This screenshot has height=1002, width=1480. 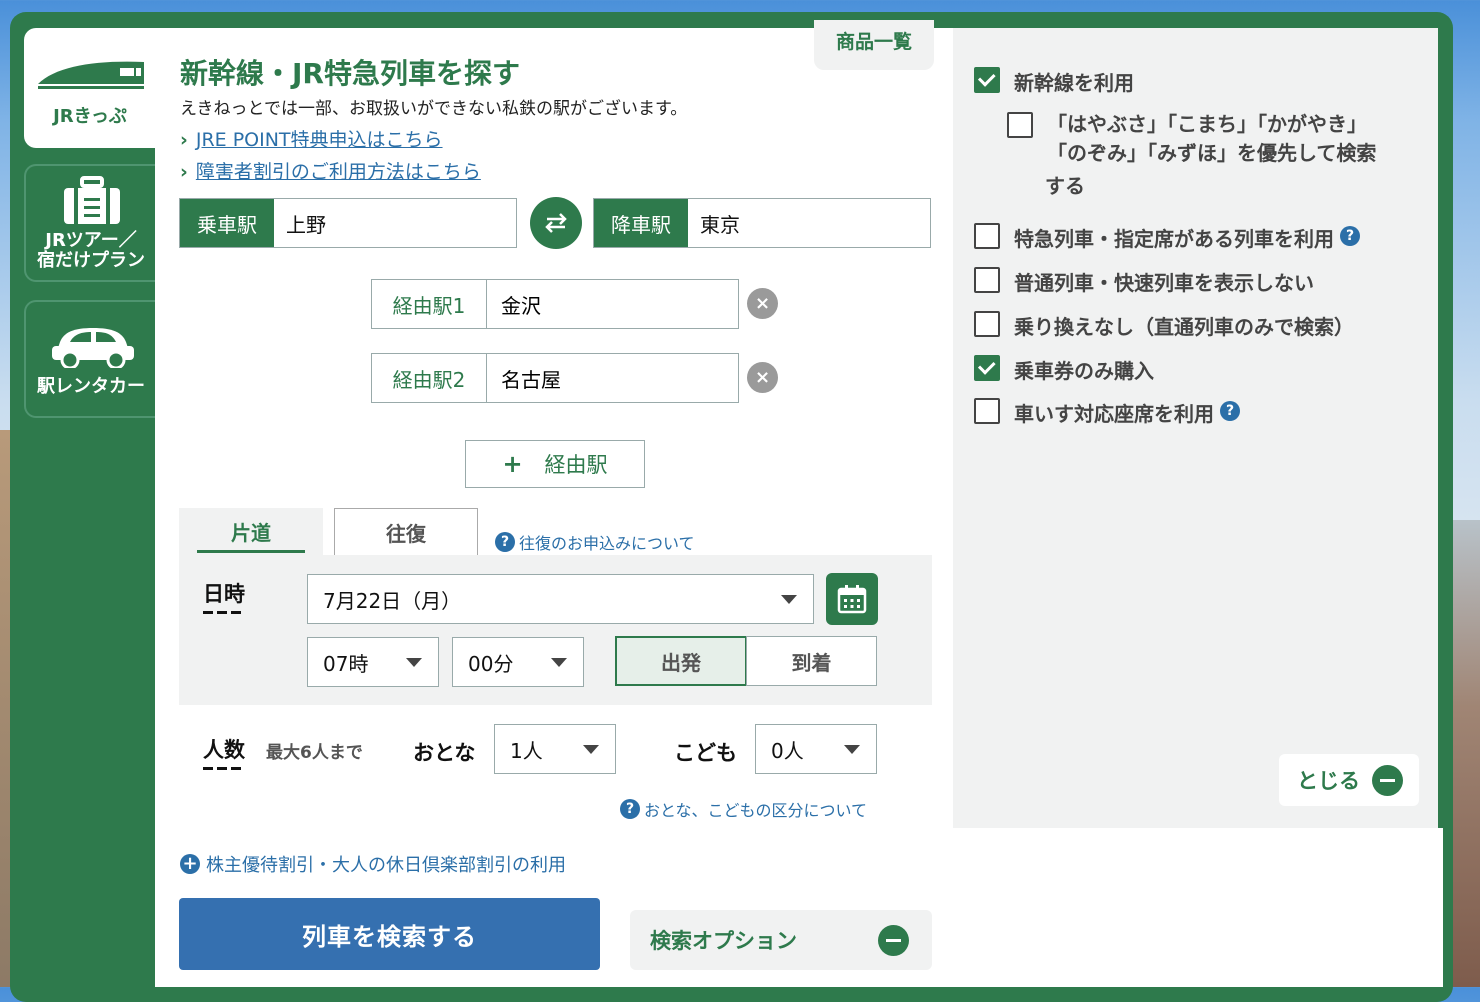 I want to click on jre-point-link-text: JRE POINT特典申込はこちら, so click(x=319, y=140).